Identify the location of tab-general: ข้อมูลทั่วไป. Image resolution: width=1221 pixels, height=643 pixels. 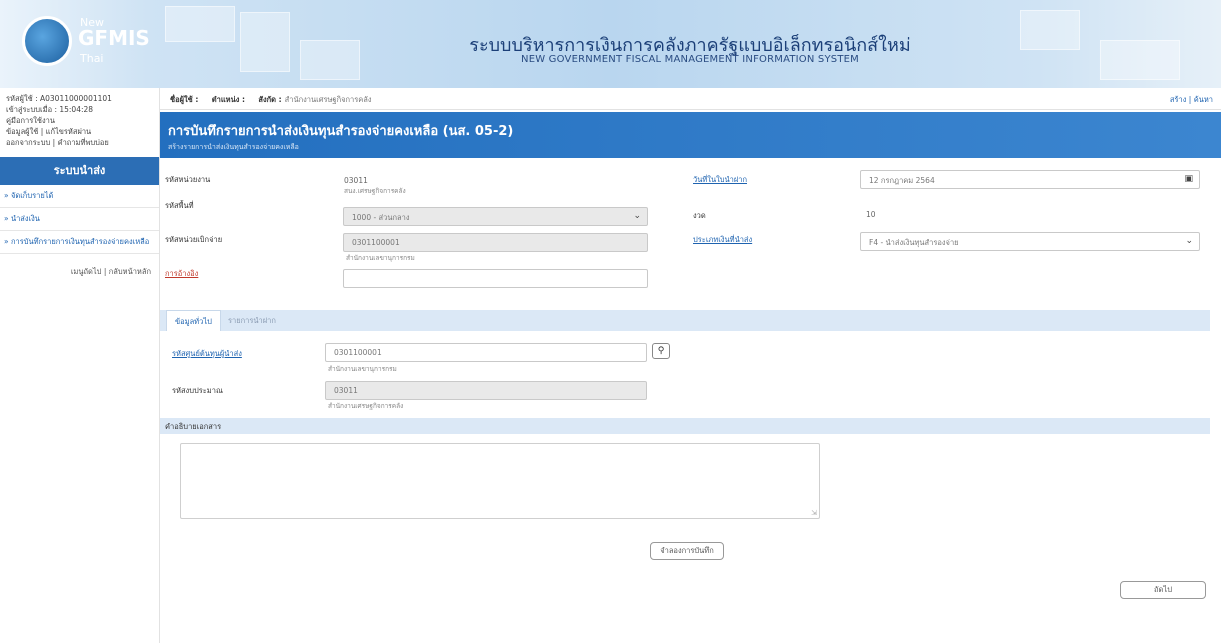
(193, 320).